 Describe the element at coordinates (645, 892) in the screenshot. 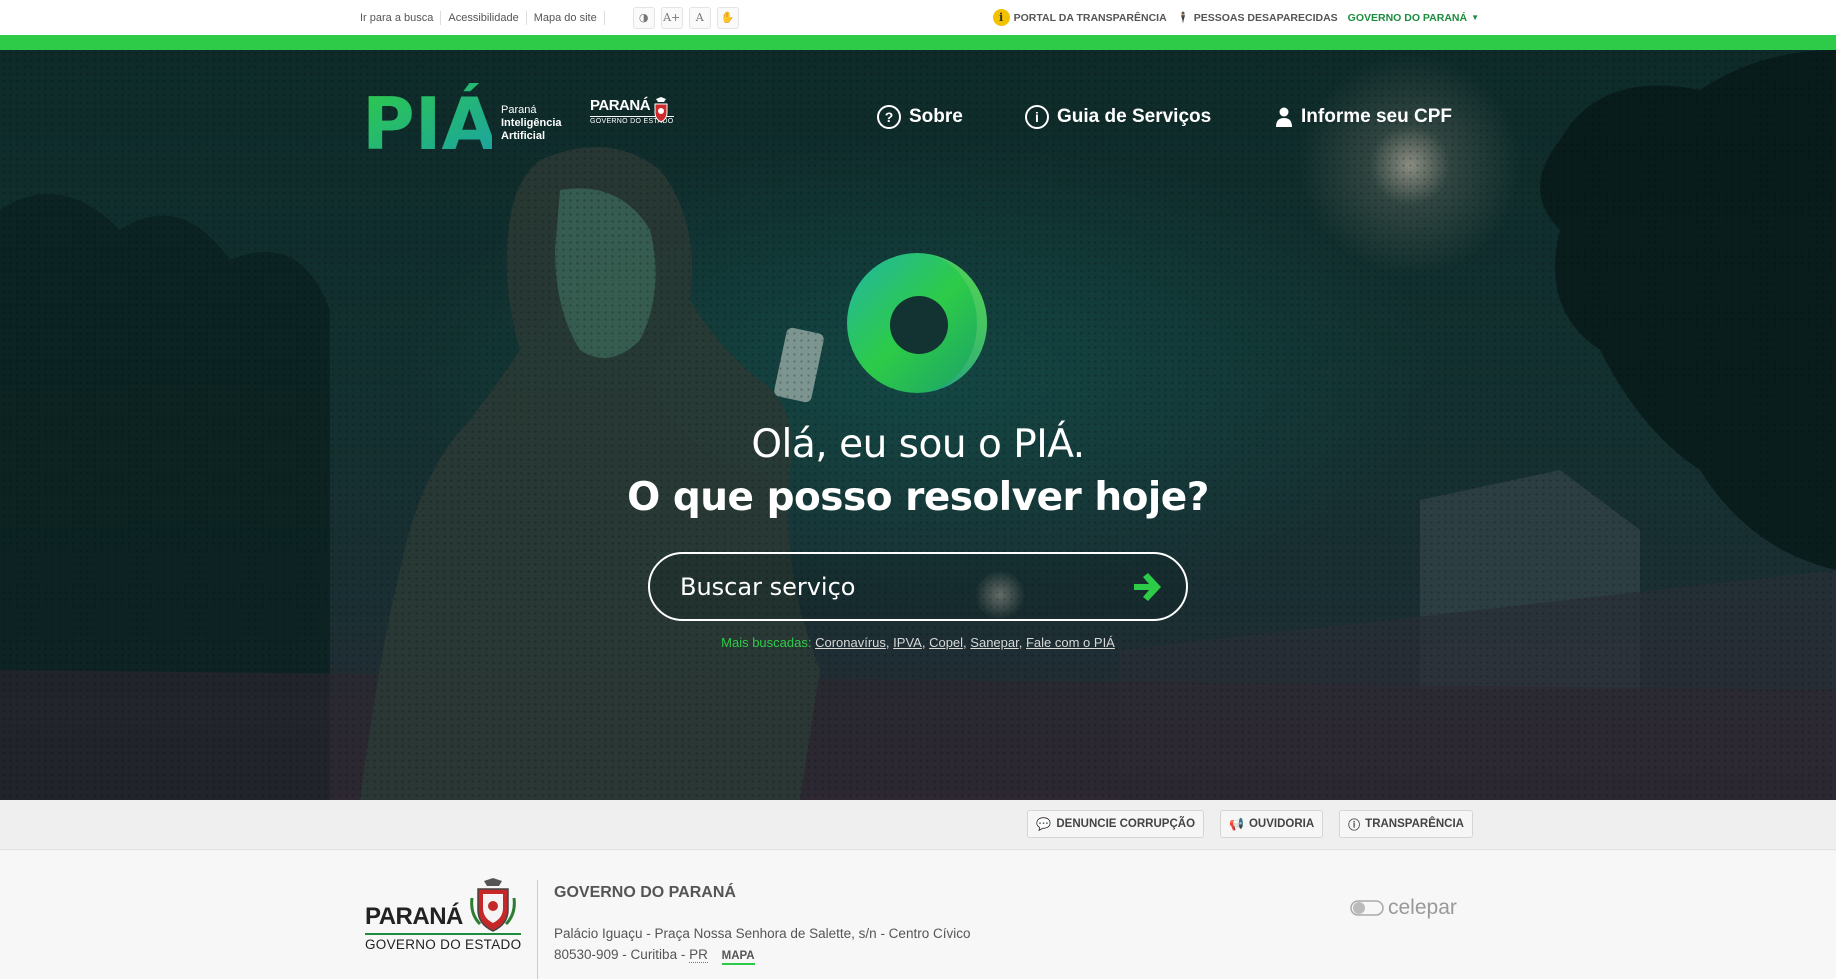

I see `footer-title: GOVERNO DO PARANÁ` at that location.